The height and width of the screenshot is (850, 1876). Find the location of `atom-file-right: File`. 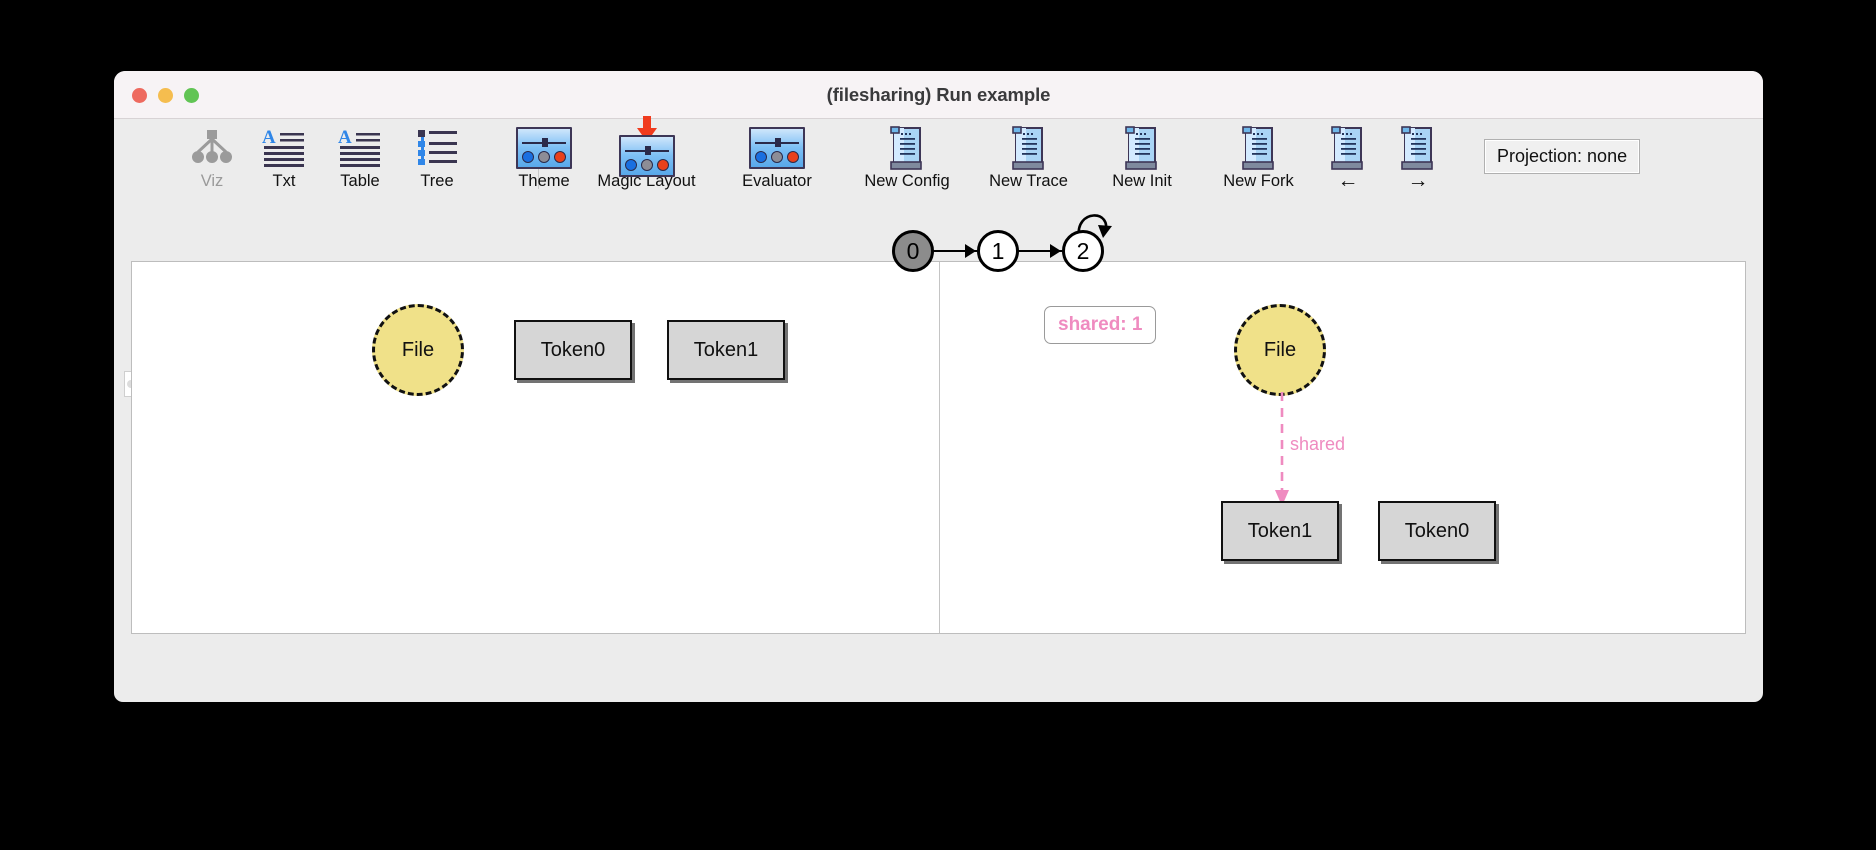

atom-file-right: File is located at coordinates (1280, 350).